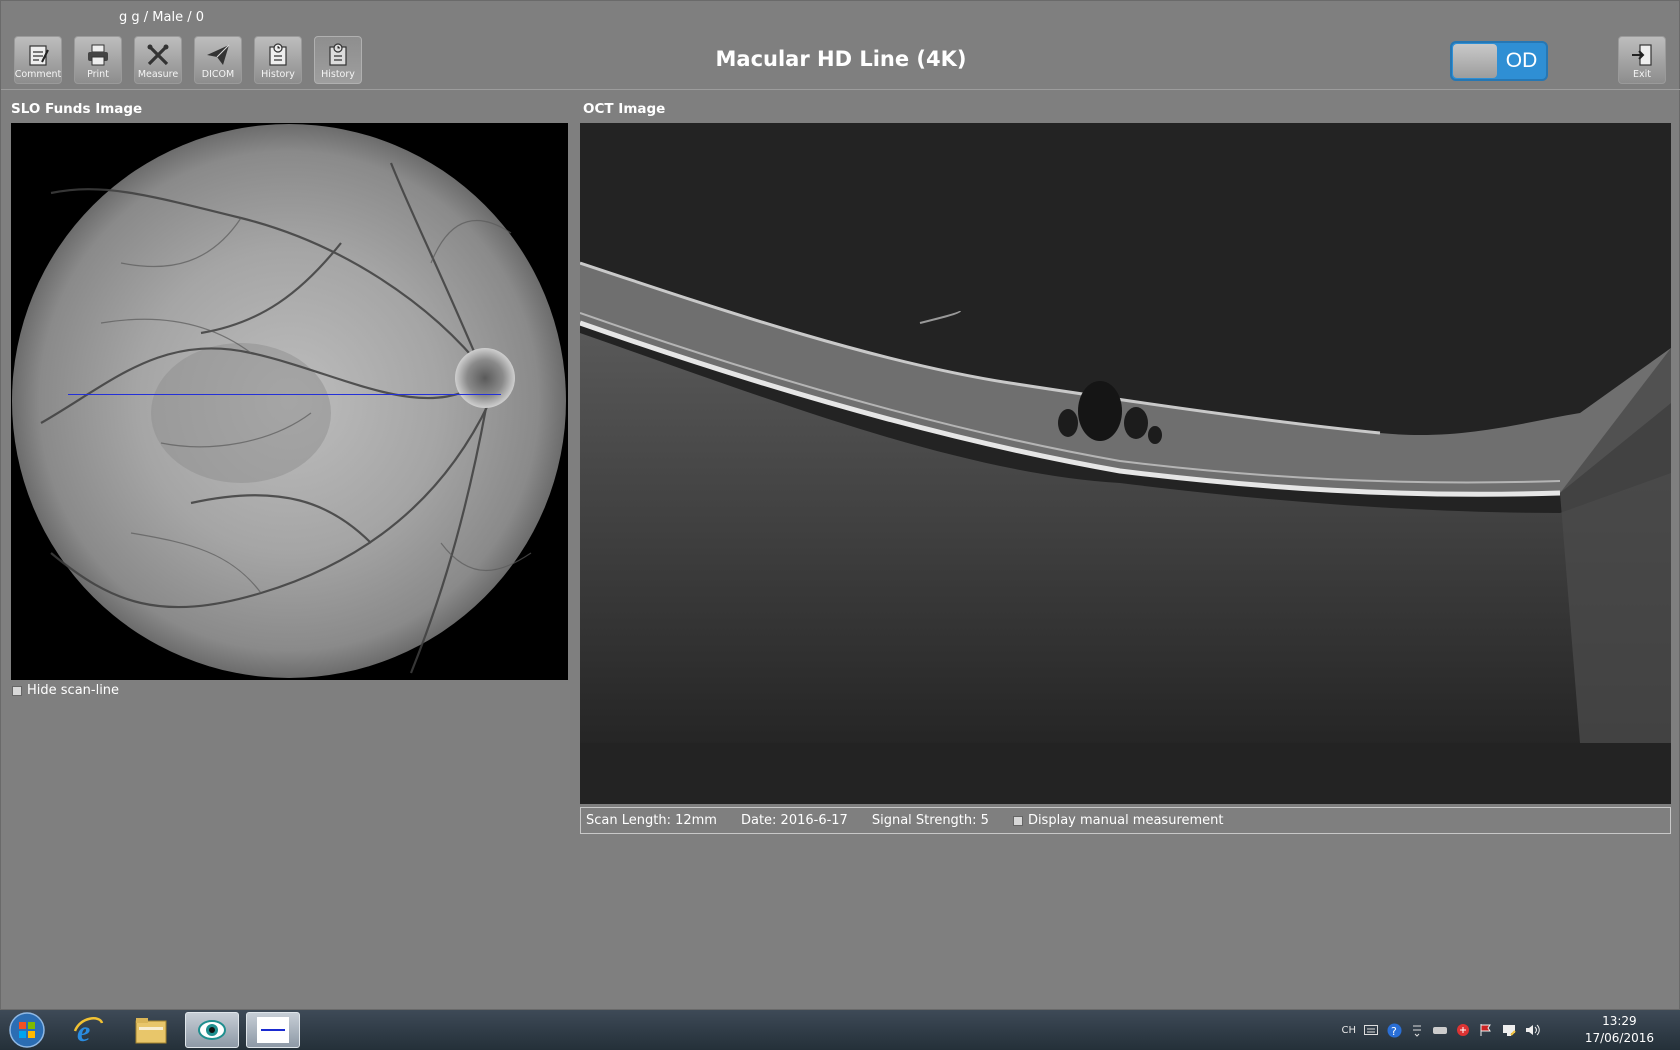 The image size is (1680, 1050). I want to click on scan-length: Scan Length: 12mm, so click(651, 820).